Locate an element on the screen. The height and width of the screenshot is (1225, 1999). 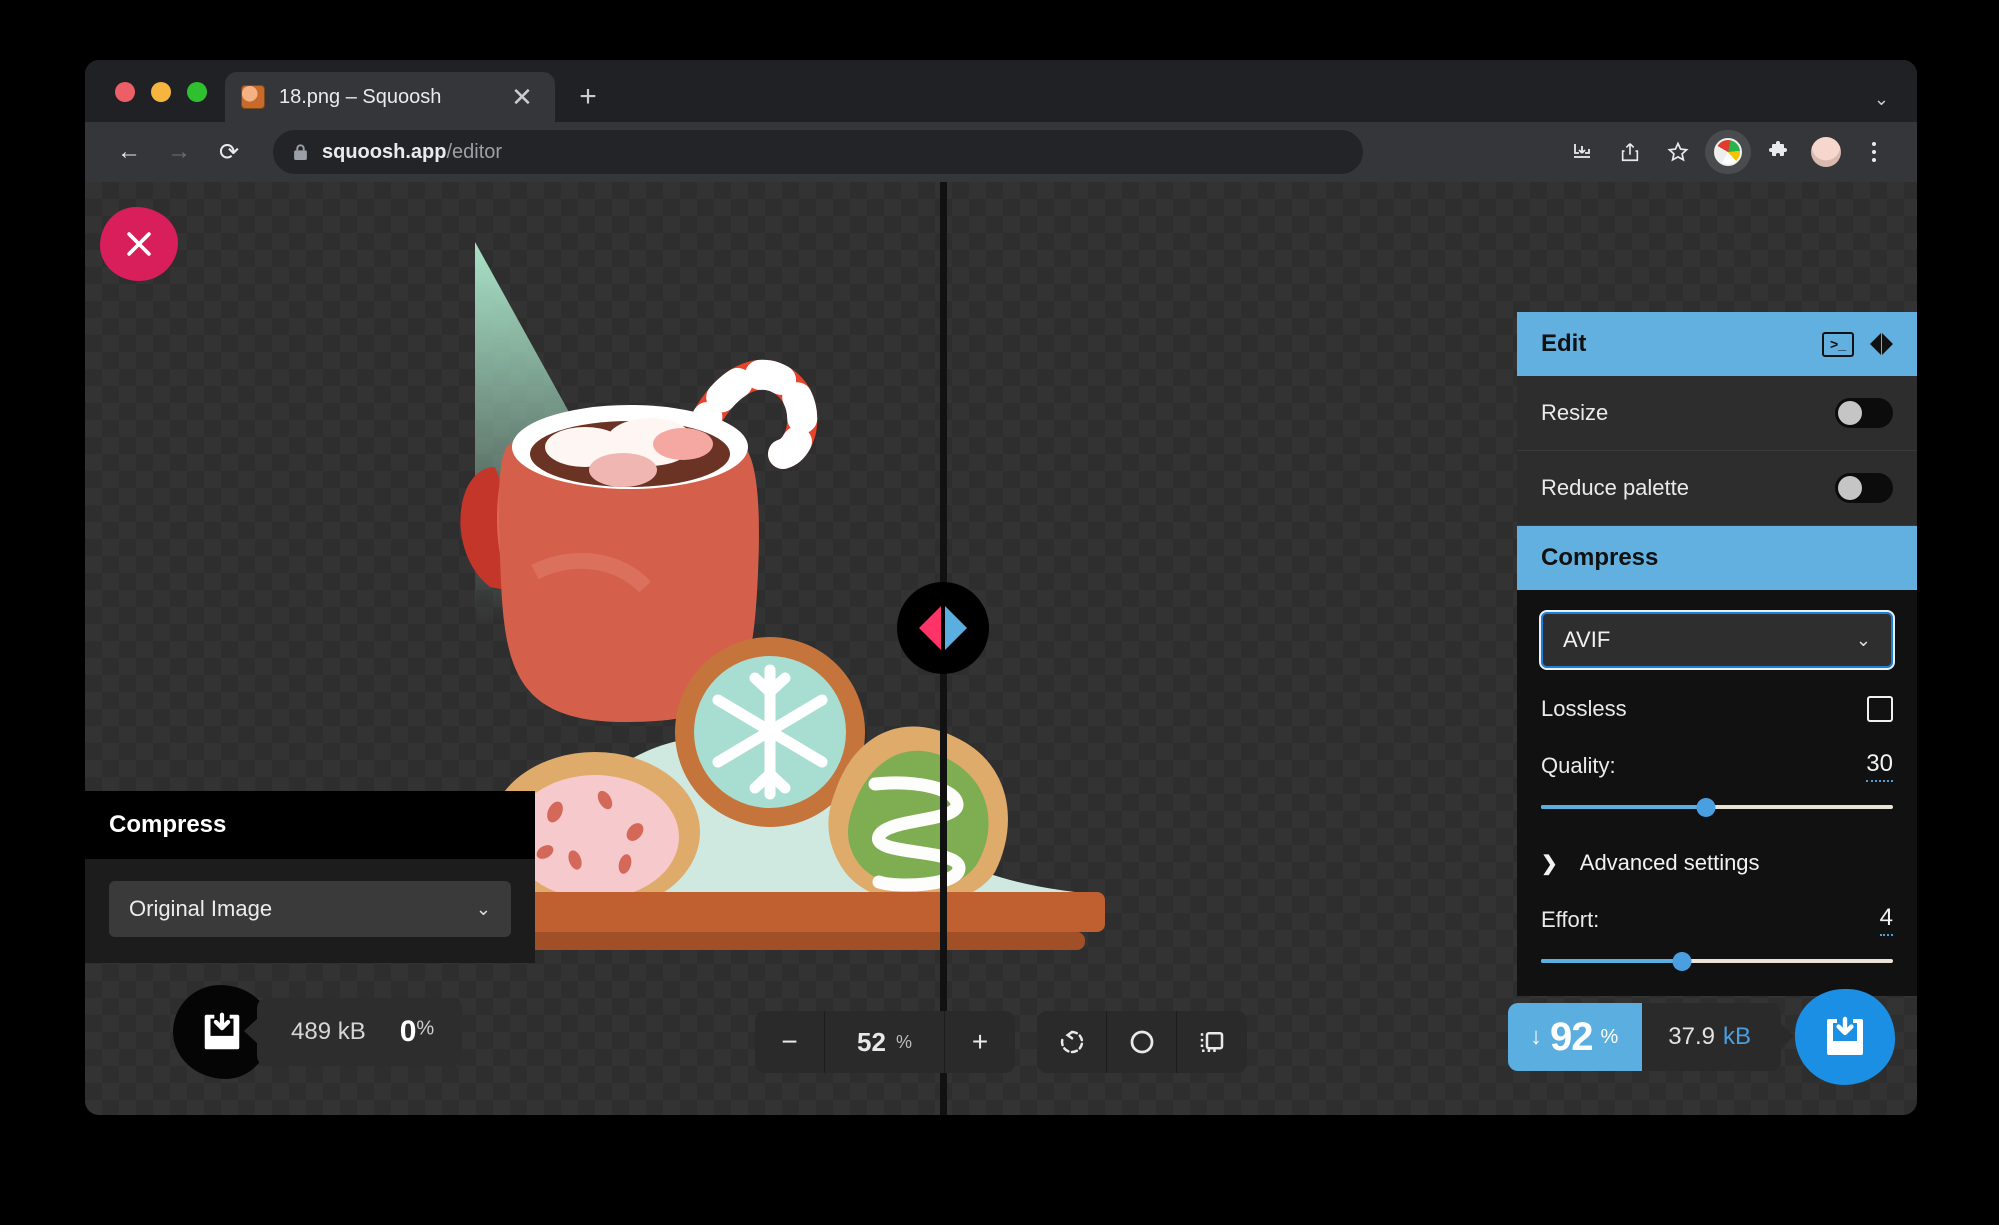
result-pill: ↓ 92 % 37.9 kB is located at coordinates (1651, 1037).